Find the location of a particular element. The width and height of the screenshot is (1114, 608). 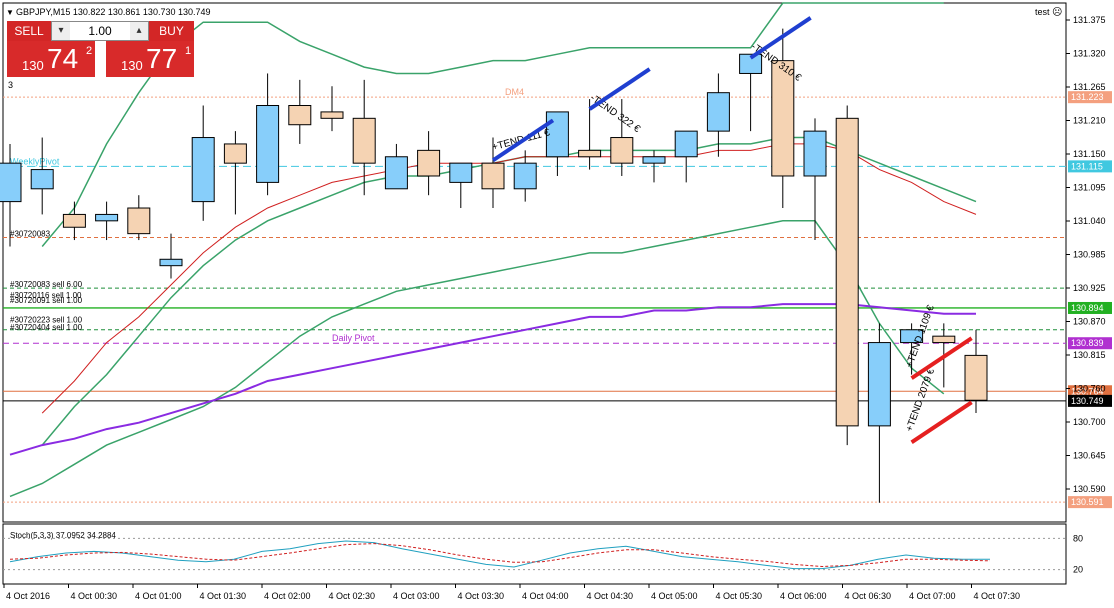

order-label: #30720083 is located at coordinates (30, 233).